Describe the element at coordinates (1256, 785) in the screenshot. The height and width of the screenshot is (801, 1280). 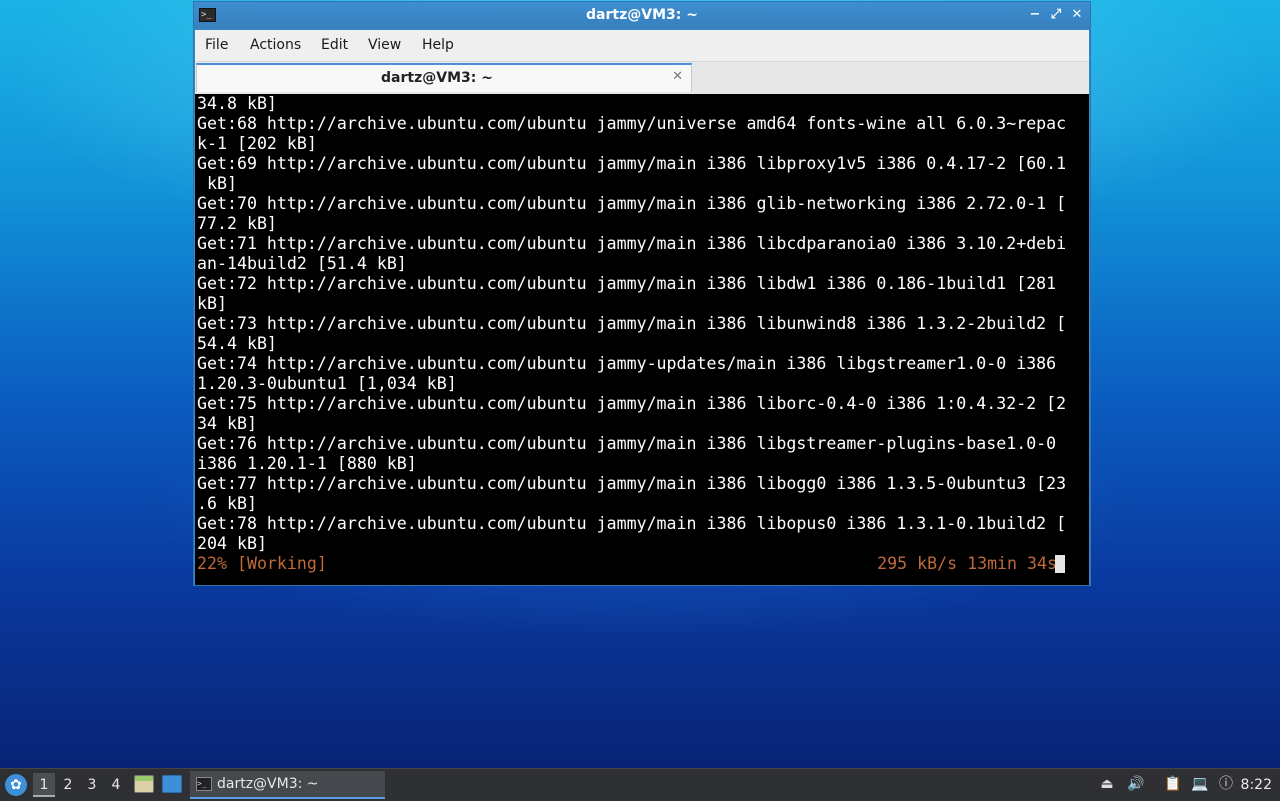
I see `clock: 8:22` at that location.